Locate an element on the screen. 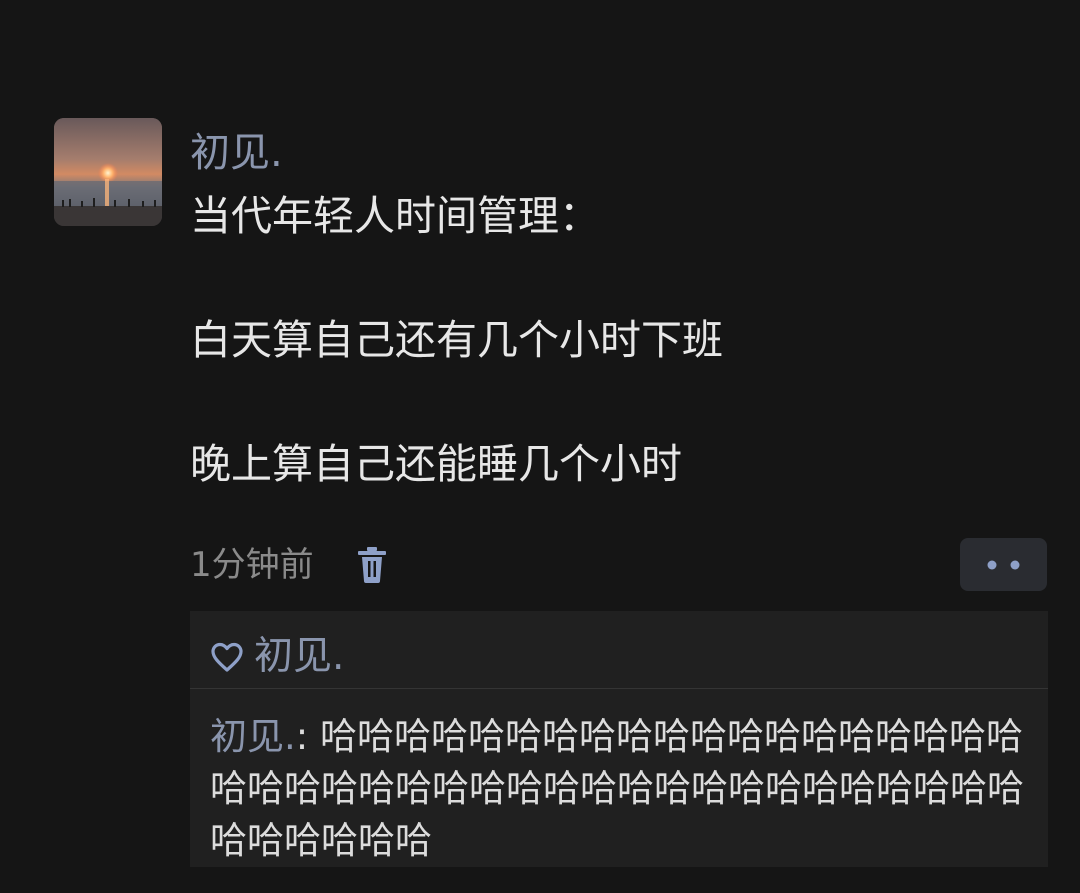 Image resolution: width=1080 pixels, height=893 pixels. post-content-line: 晚上算自己还能睡几个小时 is located at coordinates (436, 464).